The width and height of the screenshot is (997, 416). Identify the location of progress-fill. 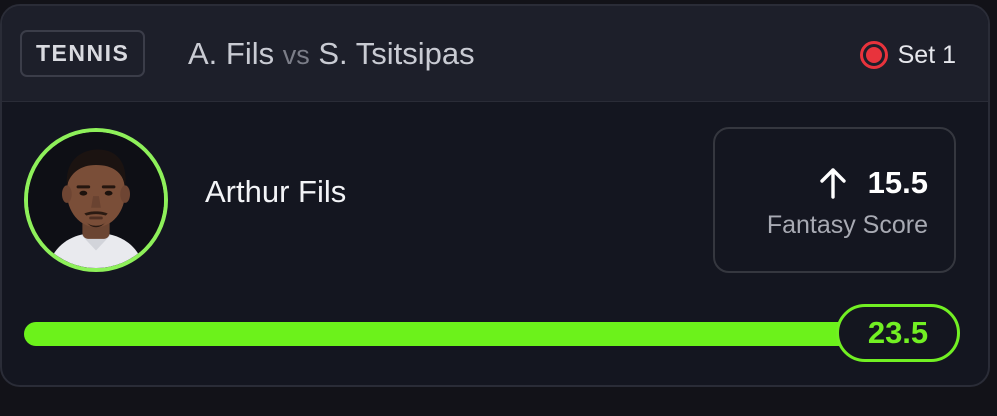
(444, 334).